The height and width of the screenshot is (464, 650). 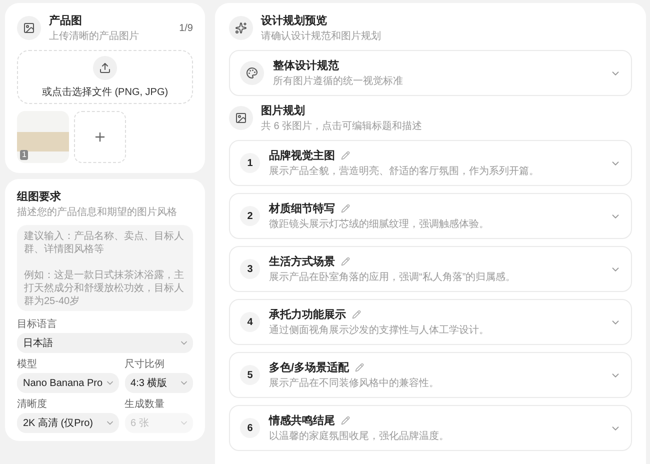 I want to click on field-label: 清晰度, so click(x=32, y=404).